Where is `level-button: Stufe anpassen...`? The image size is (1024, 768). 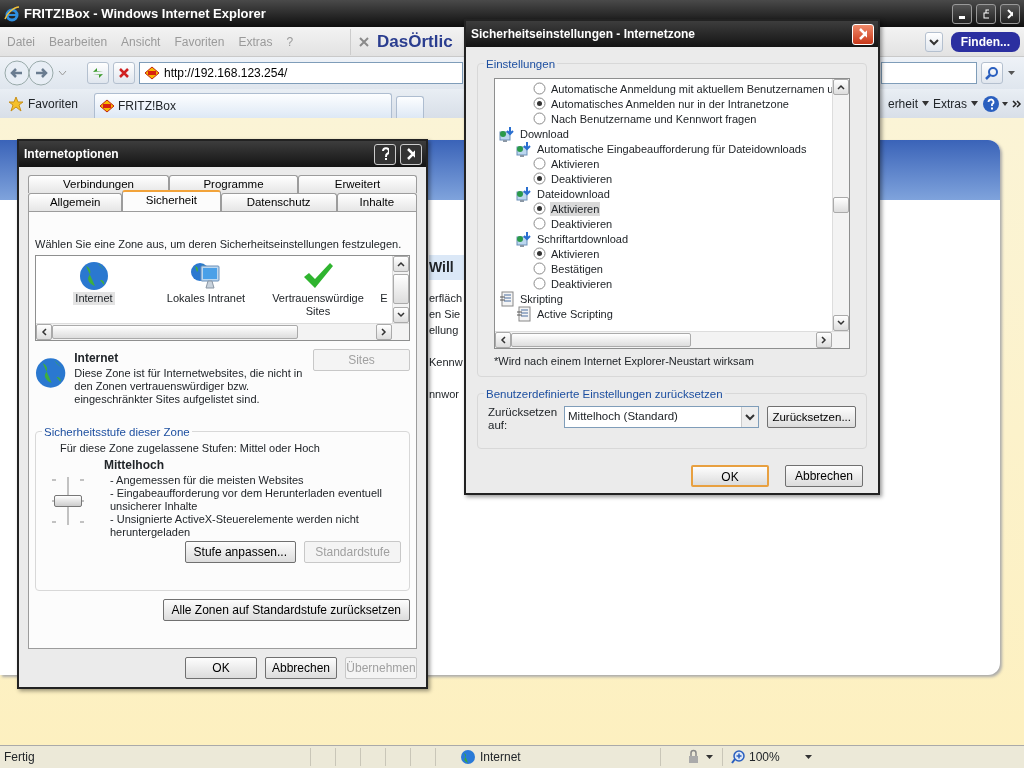 level-button: Stufe anpassen... is located at coordinates (240, 552).